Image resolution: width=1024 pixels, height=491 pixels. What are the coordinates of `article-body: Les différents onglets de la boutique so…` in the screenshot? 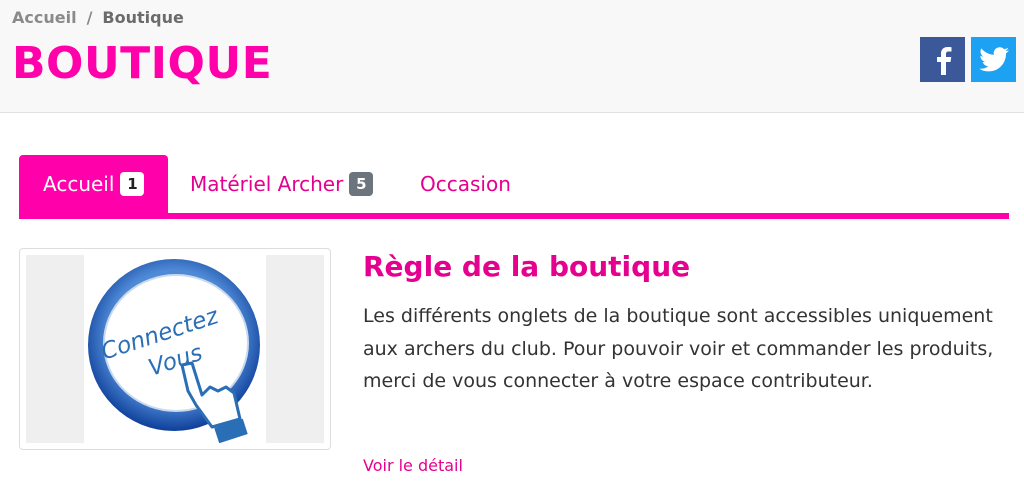 It's located at (678, 348).